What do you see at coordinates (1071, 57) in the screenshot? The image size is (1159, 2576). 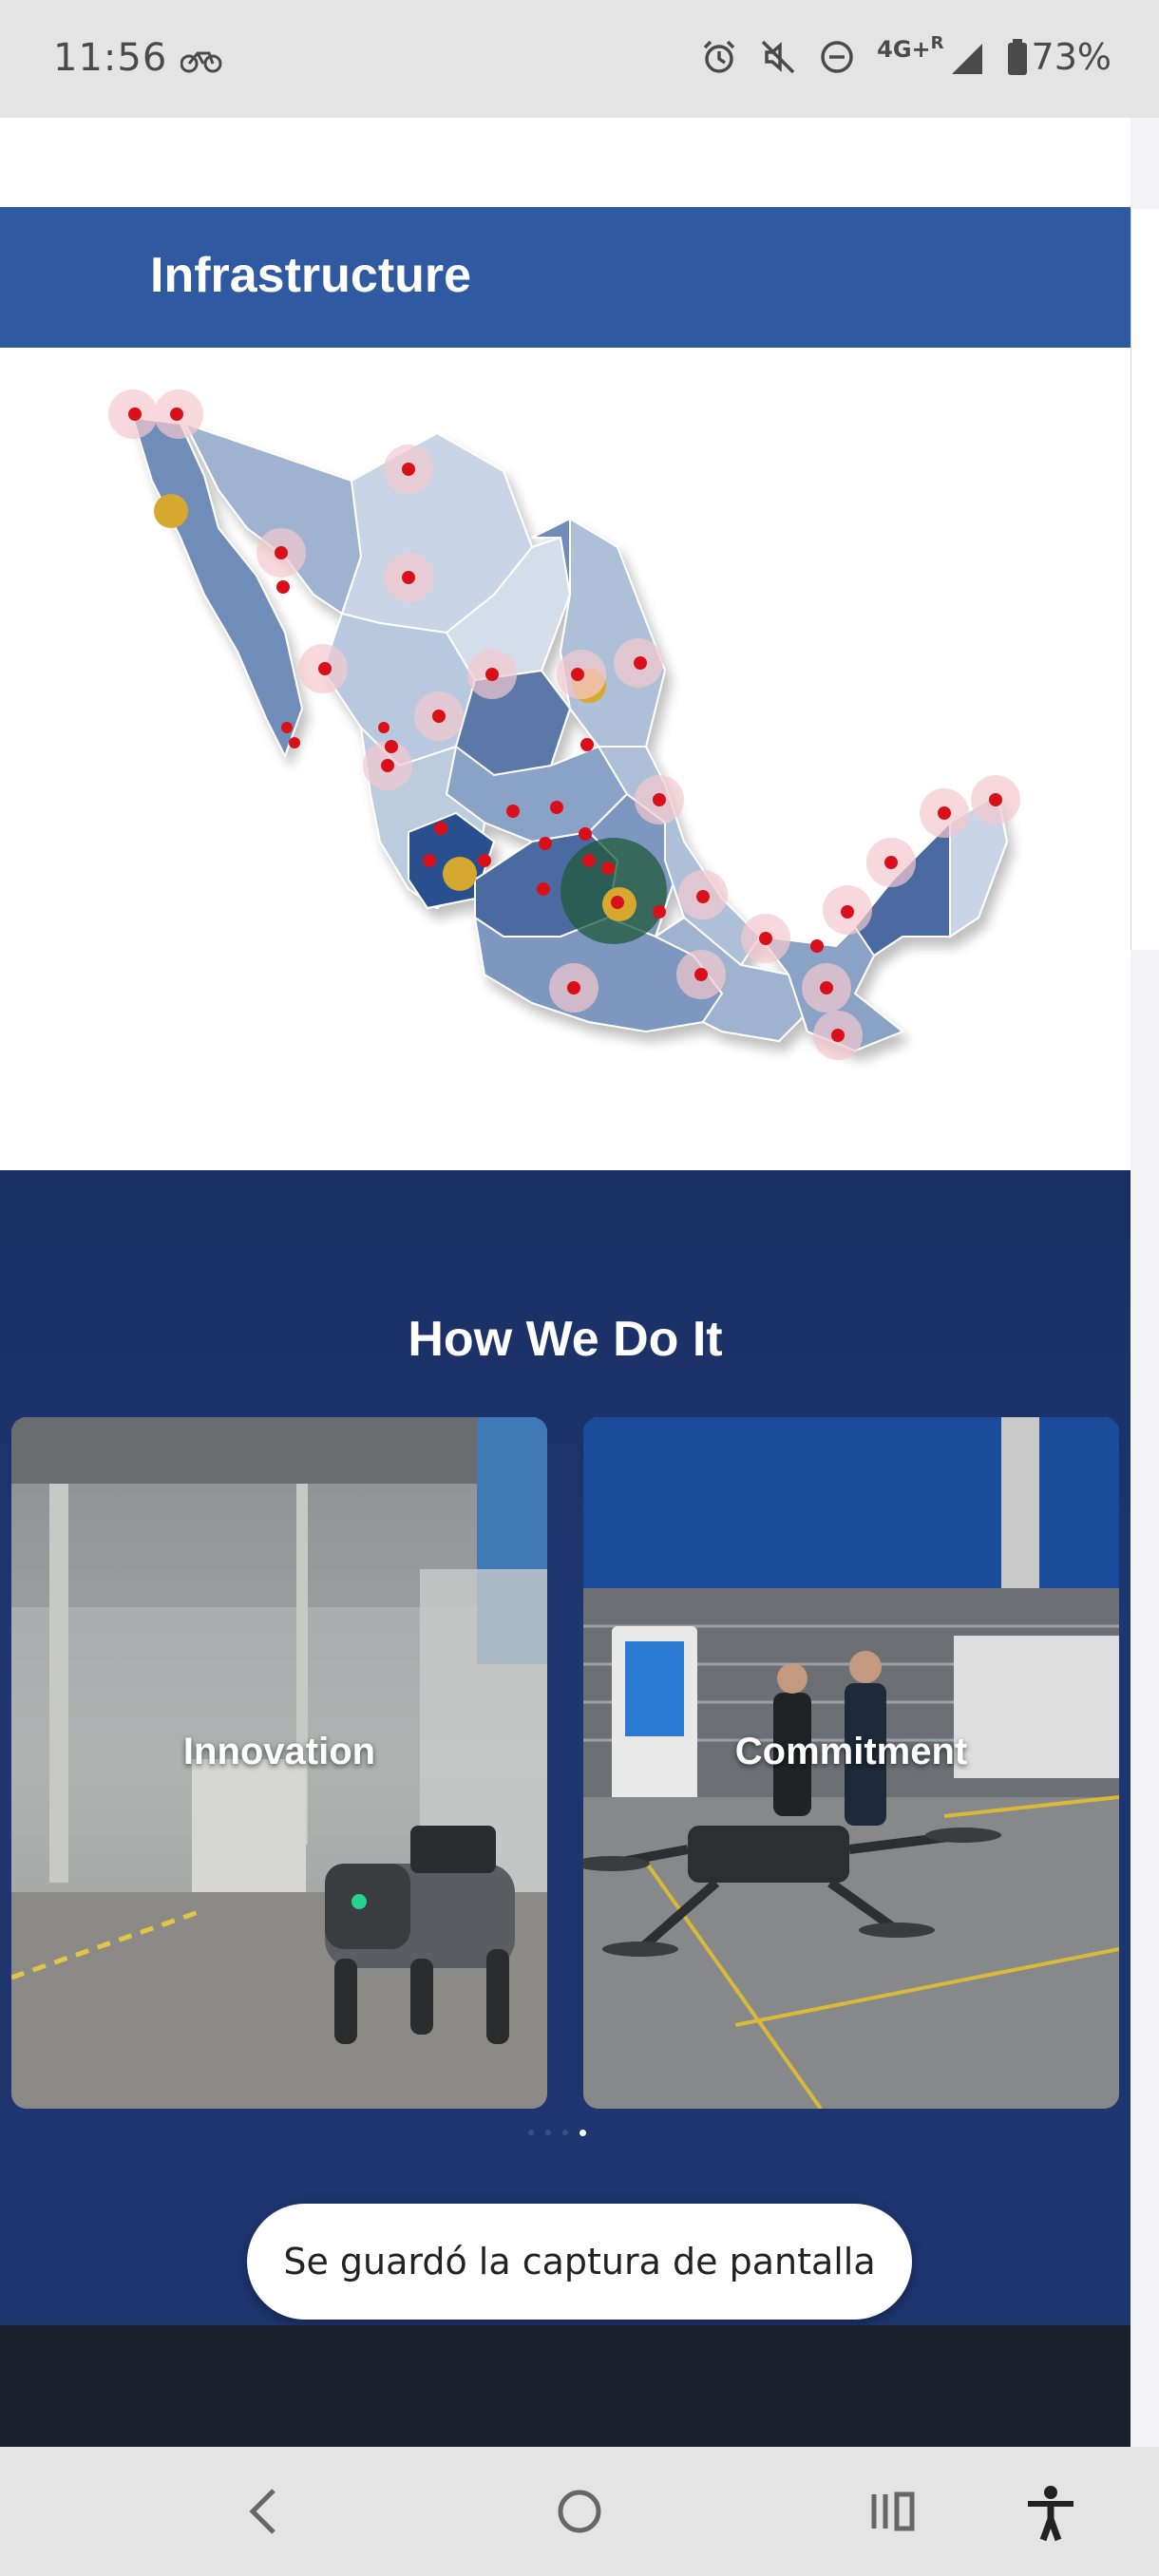 I see `battery-percent: 73%` at bounding box center [1071, 57].